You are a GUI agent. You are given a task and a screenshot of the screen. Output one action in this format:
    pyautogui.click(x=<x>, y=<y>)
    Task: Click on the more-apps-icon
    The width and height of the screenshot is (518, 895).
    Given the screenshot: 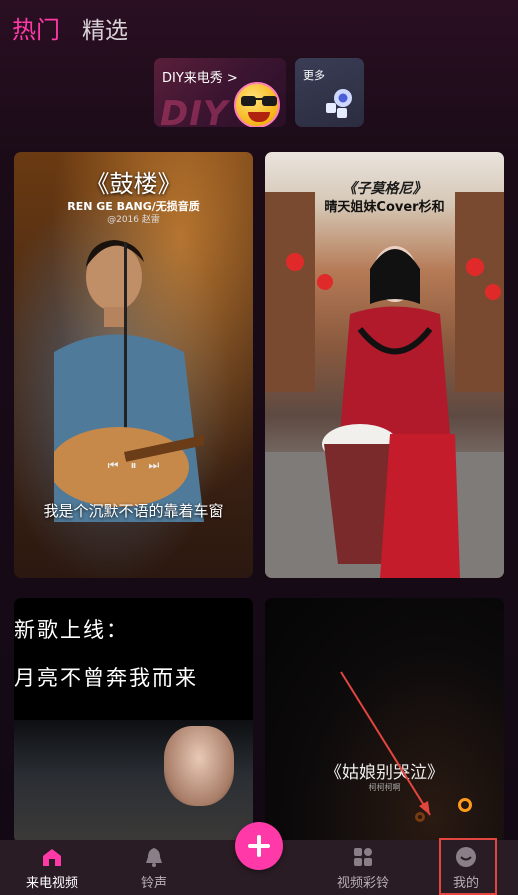 What is the action you would take?
    pyautogui.click(x=339, y=103)
    